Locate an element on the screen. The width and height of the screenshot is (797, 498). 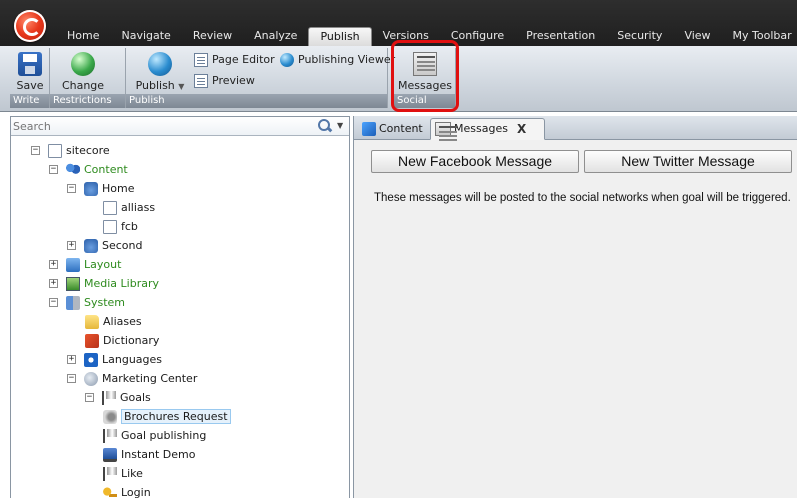
tree-item-label: Goals is located at coordinates (135, 397).